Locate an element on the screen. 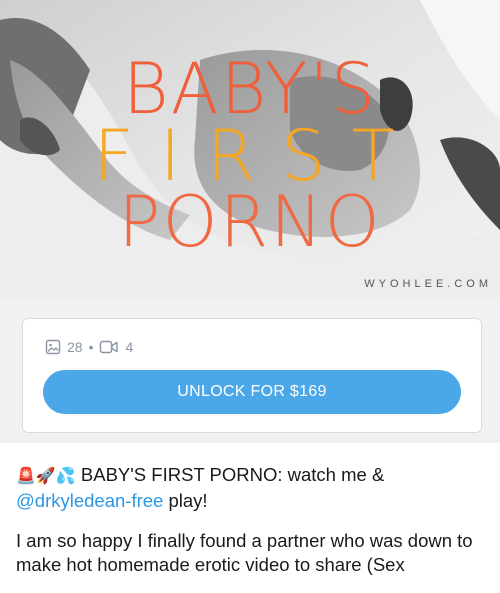  post-title-text: BABY'S FIRST PORNO: watch me & is located at coordinates (230, 474).